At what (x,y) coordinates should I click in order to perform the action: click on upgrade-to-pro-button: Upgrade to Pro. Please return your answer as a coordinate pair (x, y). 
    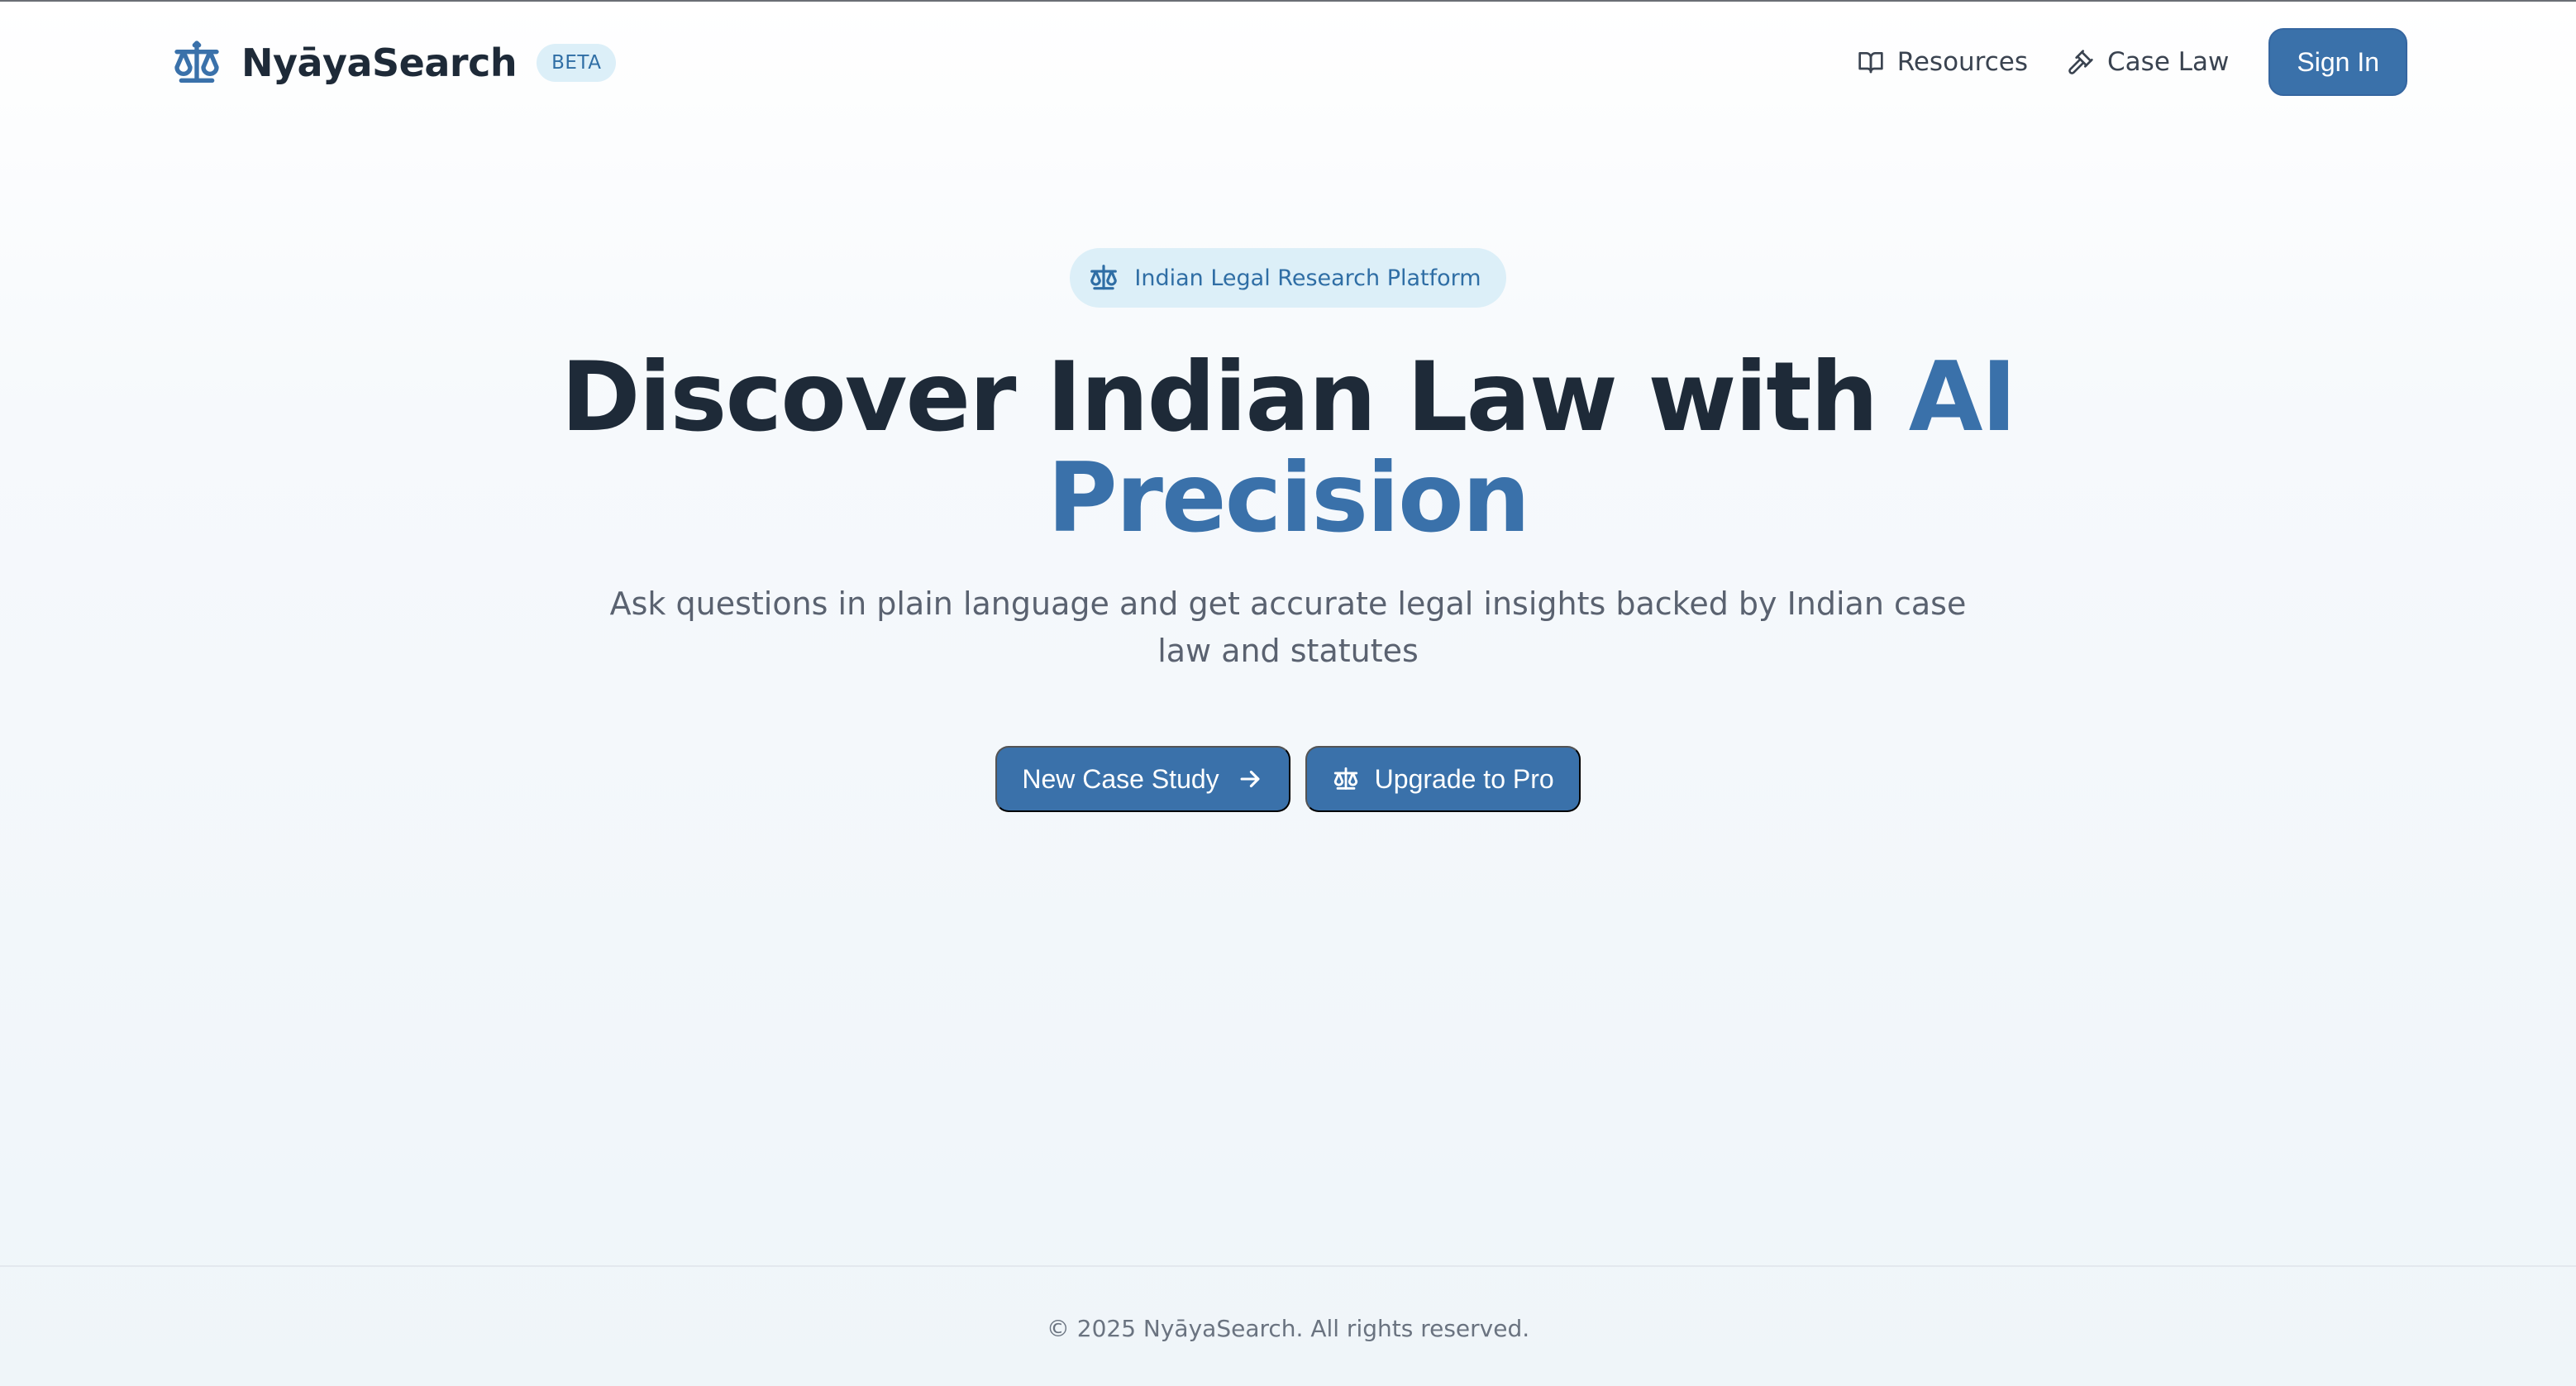
    Looking at the image, I should click on (1443, 779).